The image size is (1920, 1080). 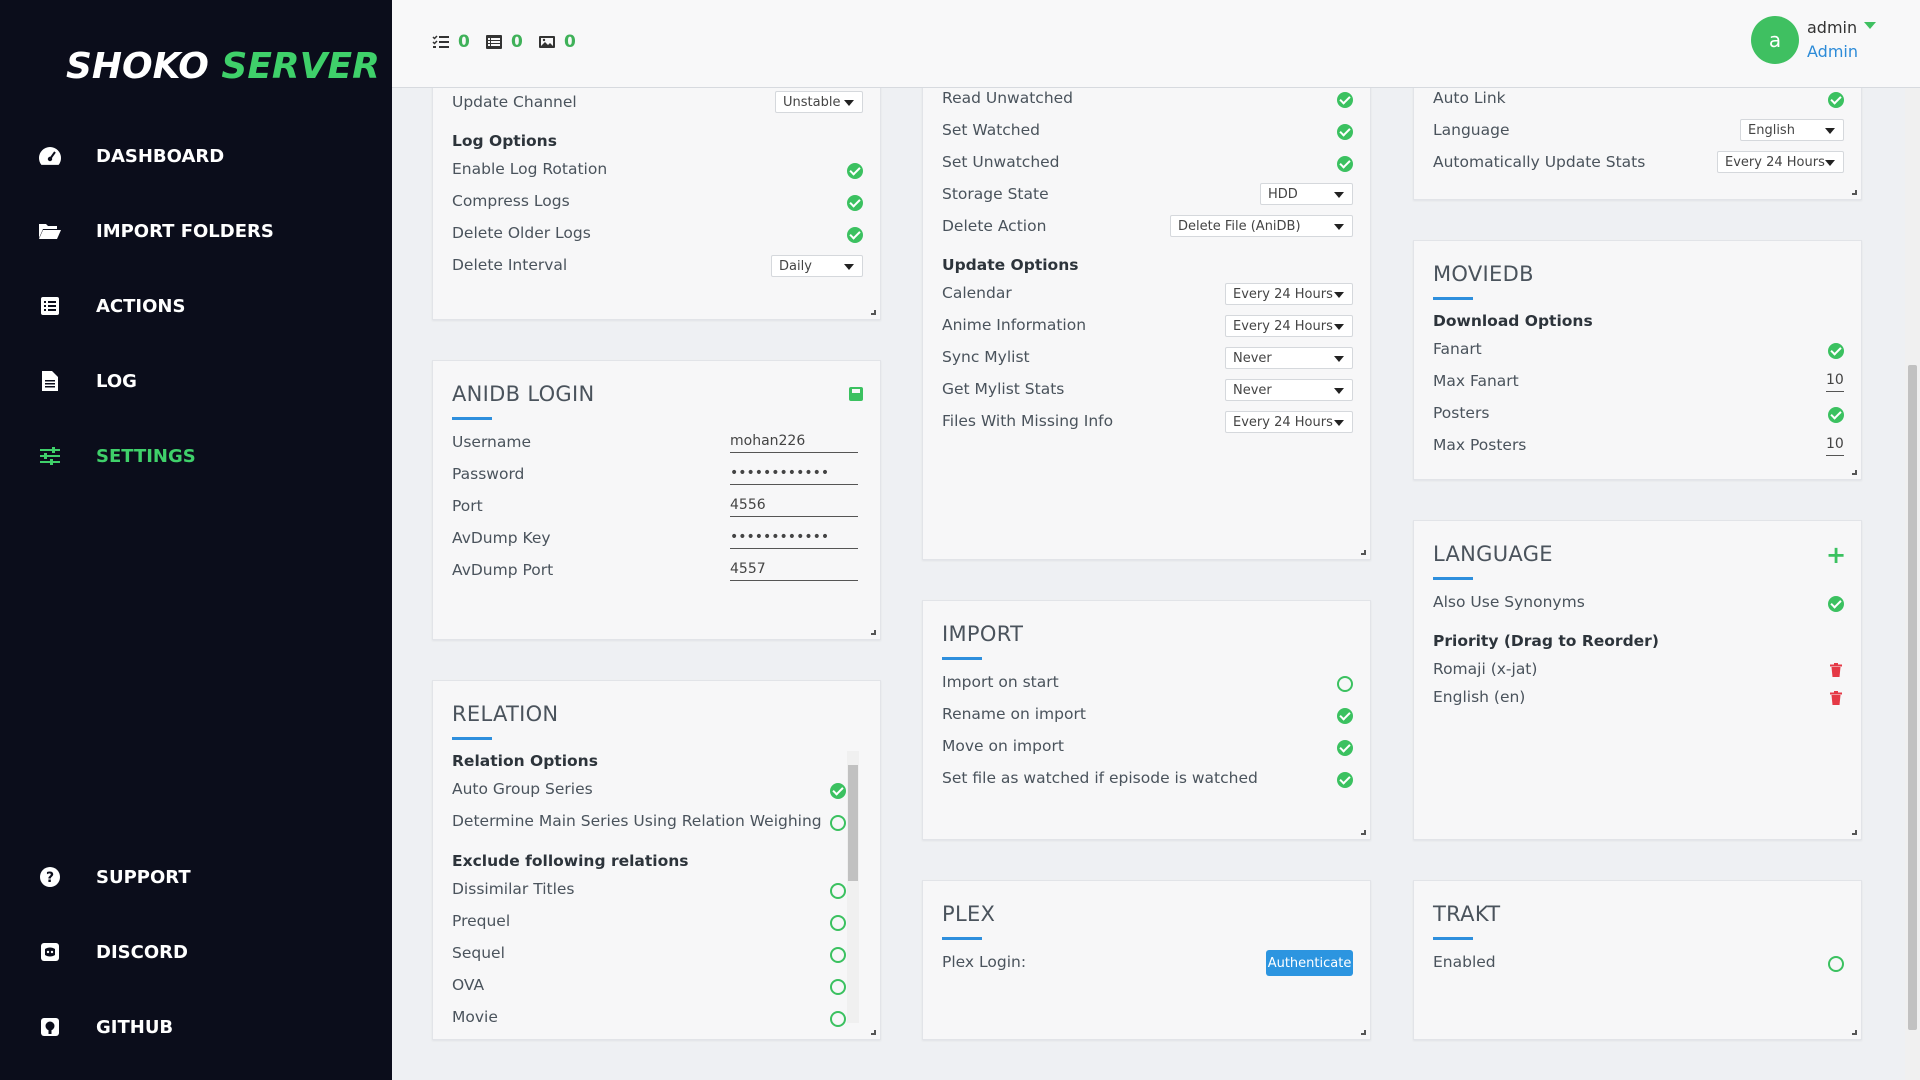 I want to click on username-label: Username, so click(x=492, y=442).